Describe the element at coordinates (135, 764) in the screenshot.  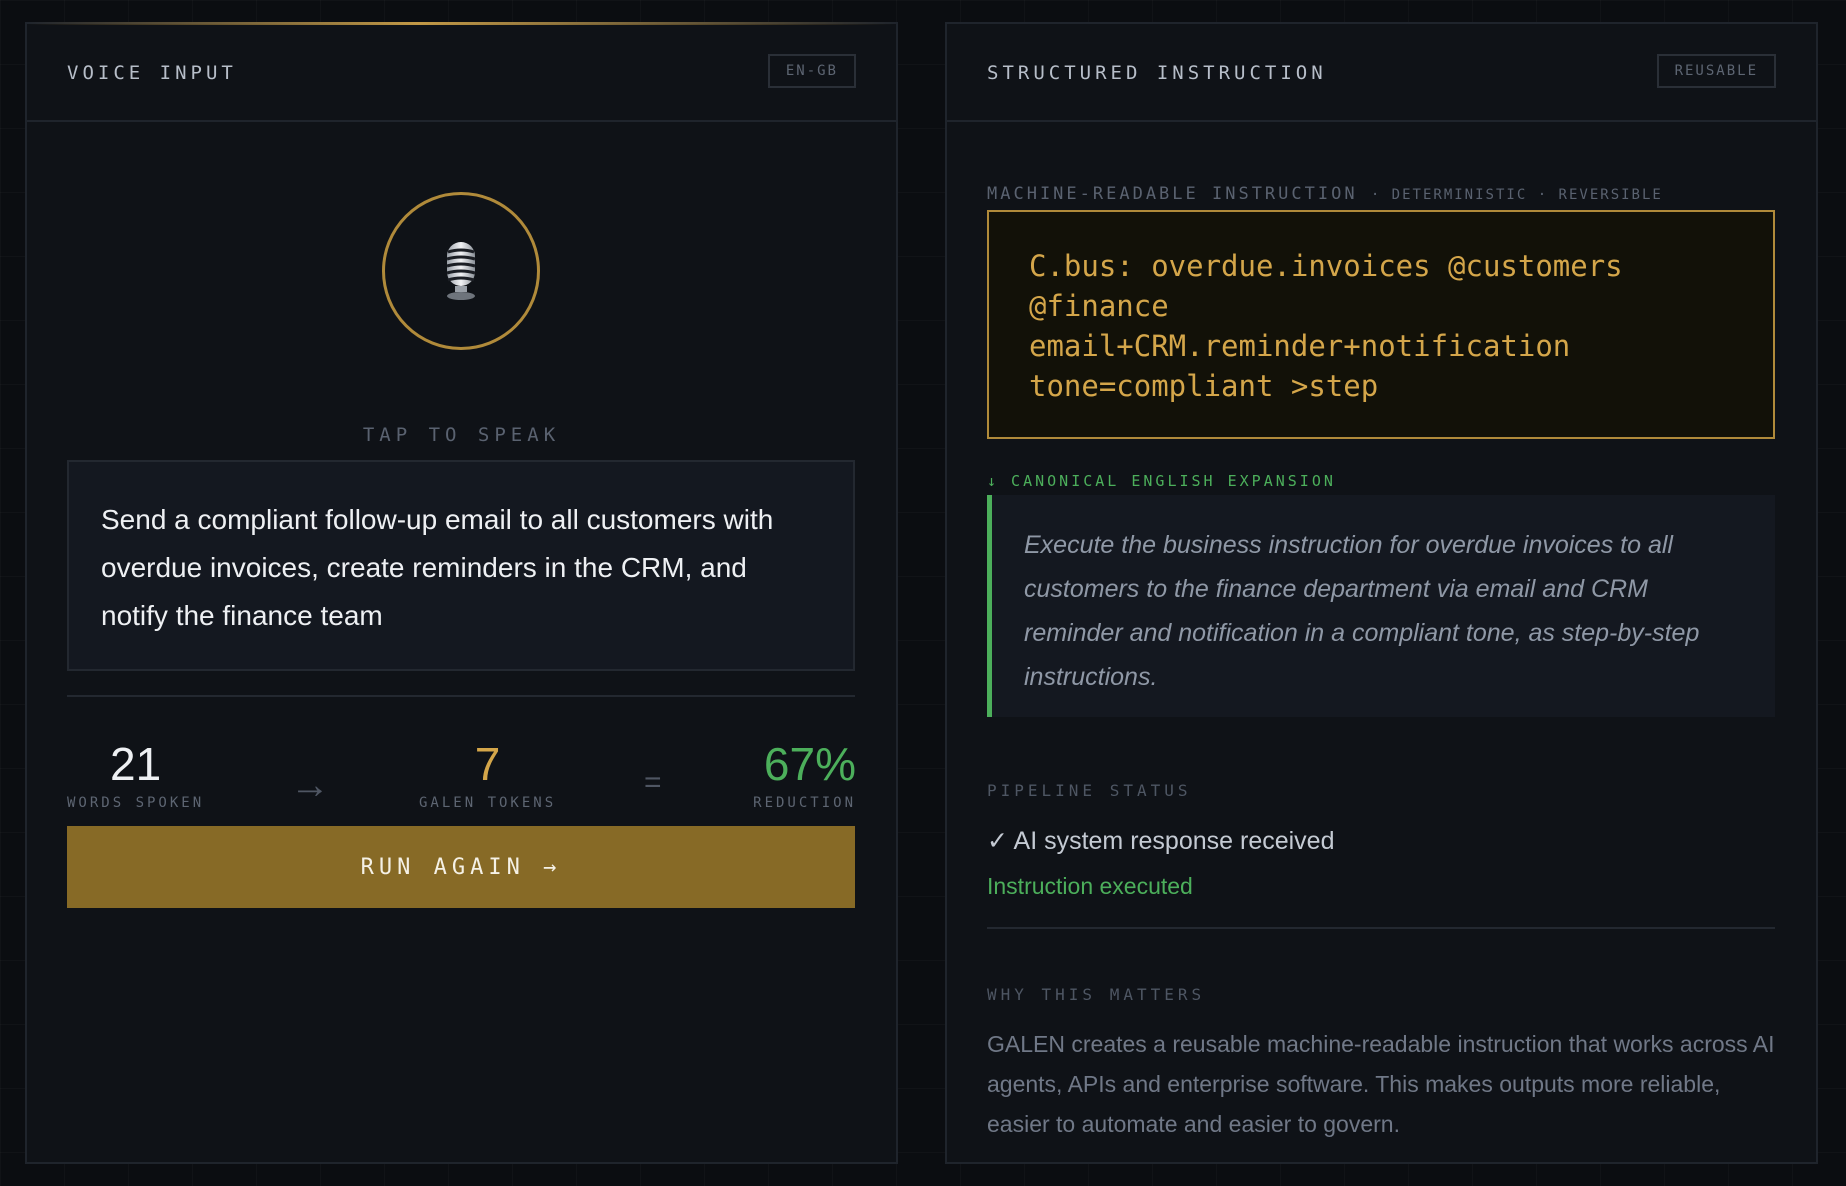
I see `words-spoken-value: 21` at that location.